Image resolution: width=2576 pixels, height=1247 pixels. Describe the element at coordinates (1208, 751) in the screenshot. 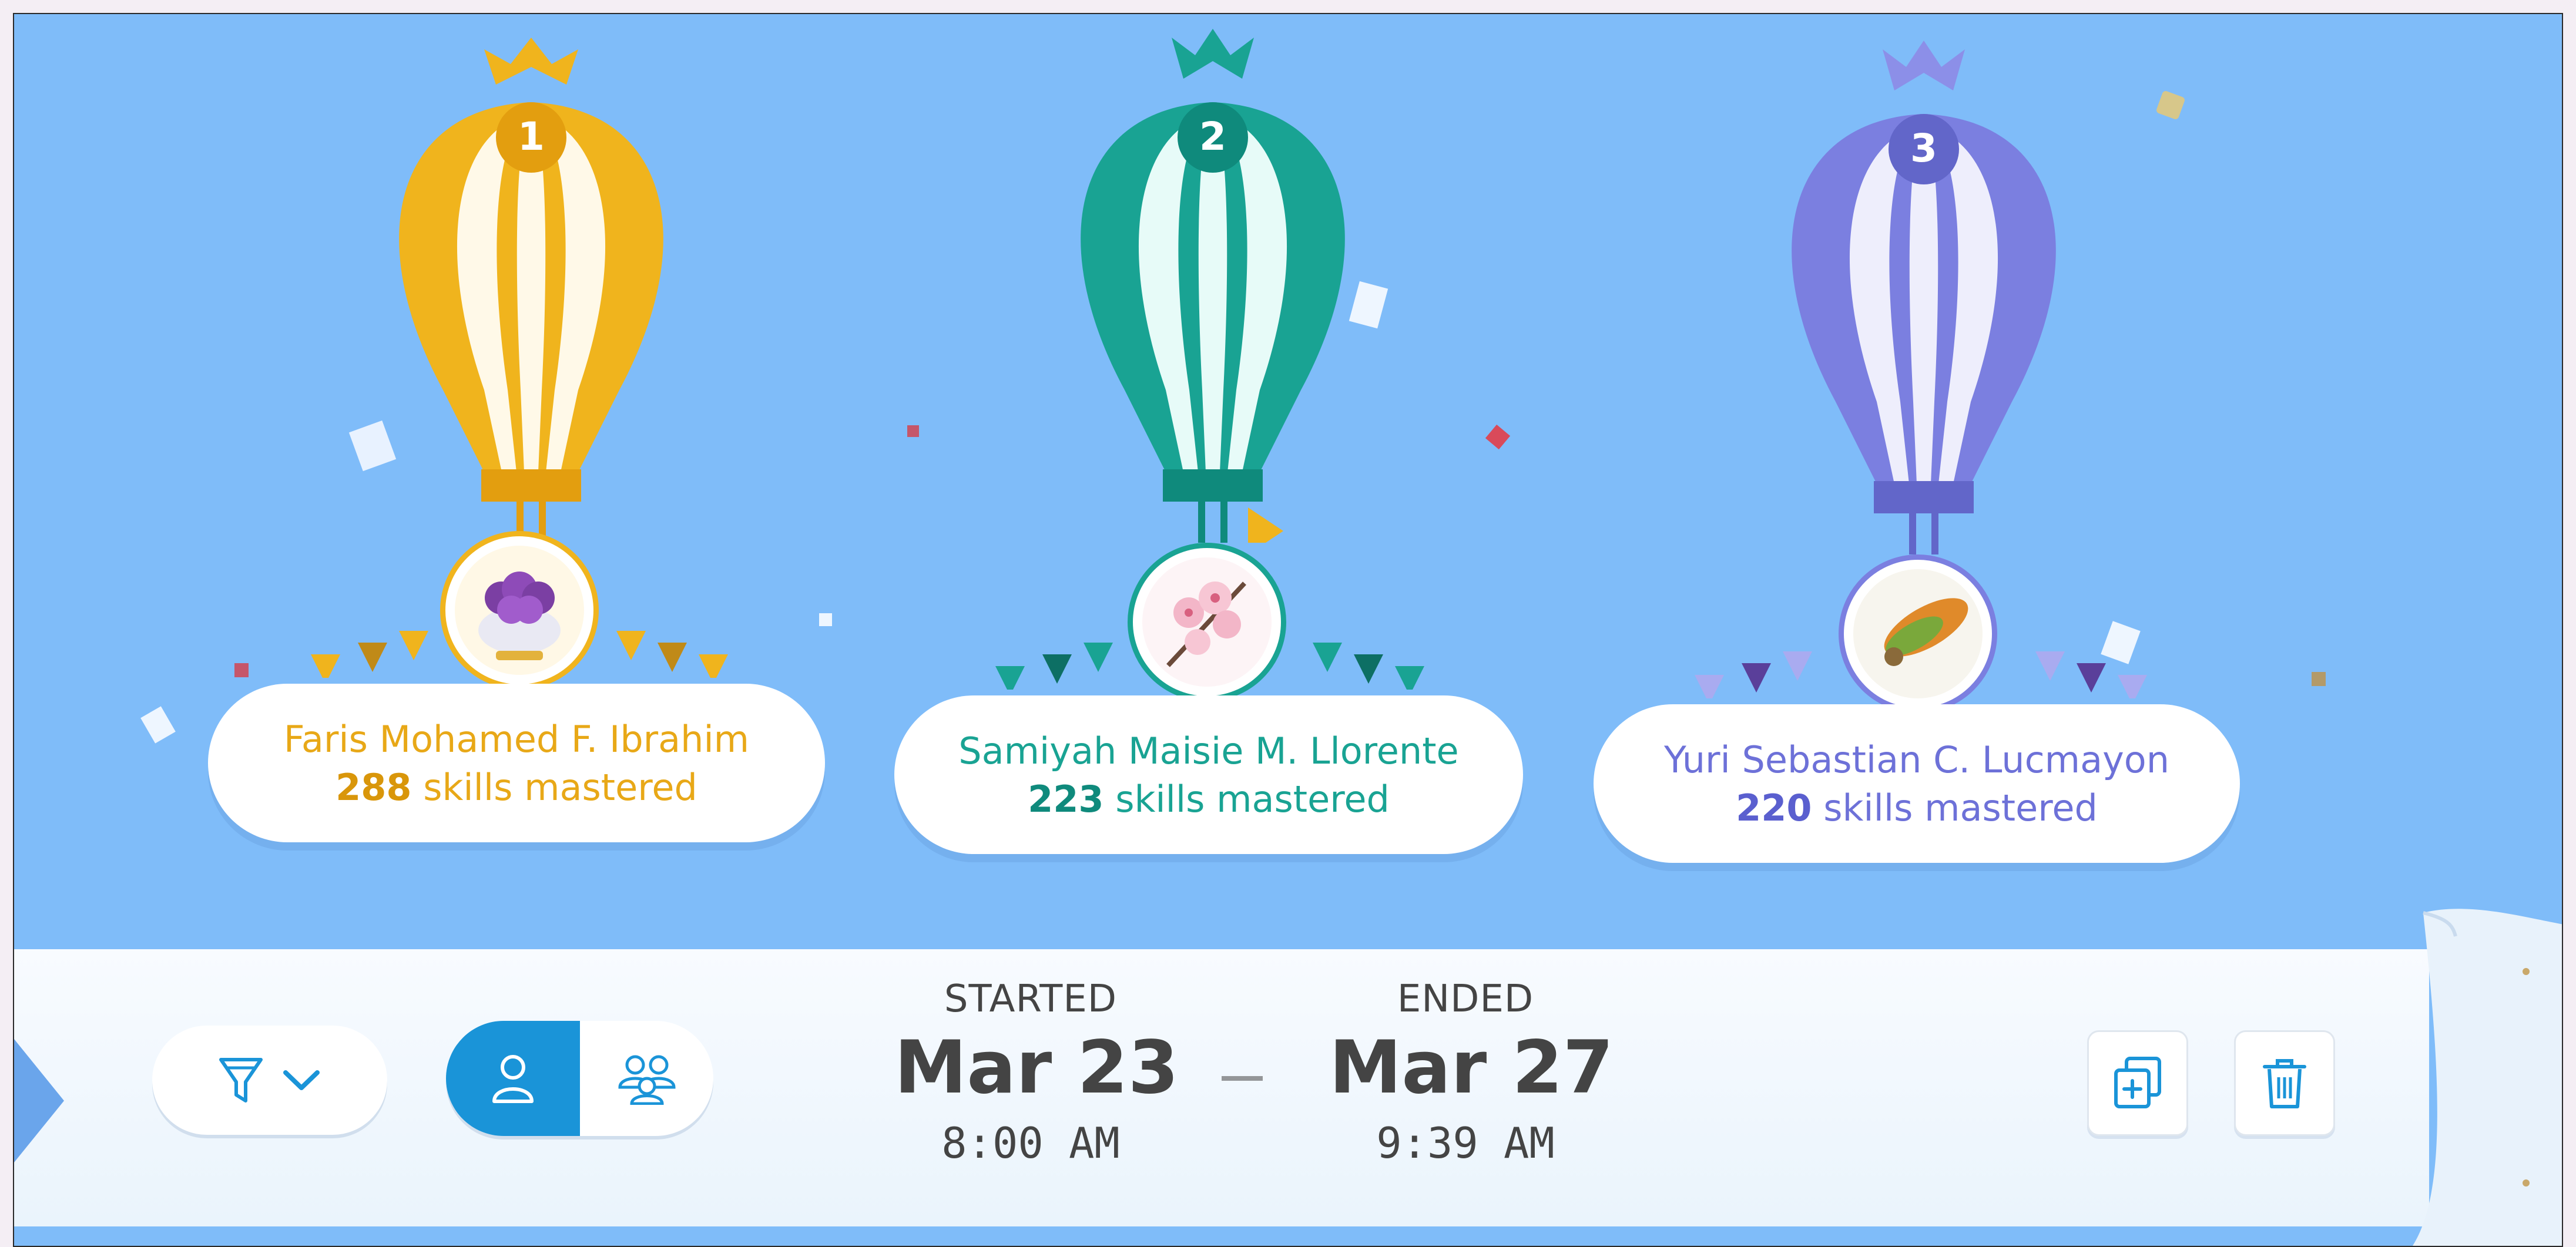

I see `participant-name: Samiyah Maisie M. Llorente` at that location.